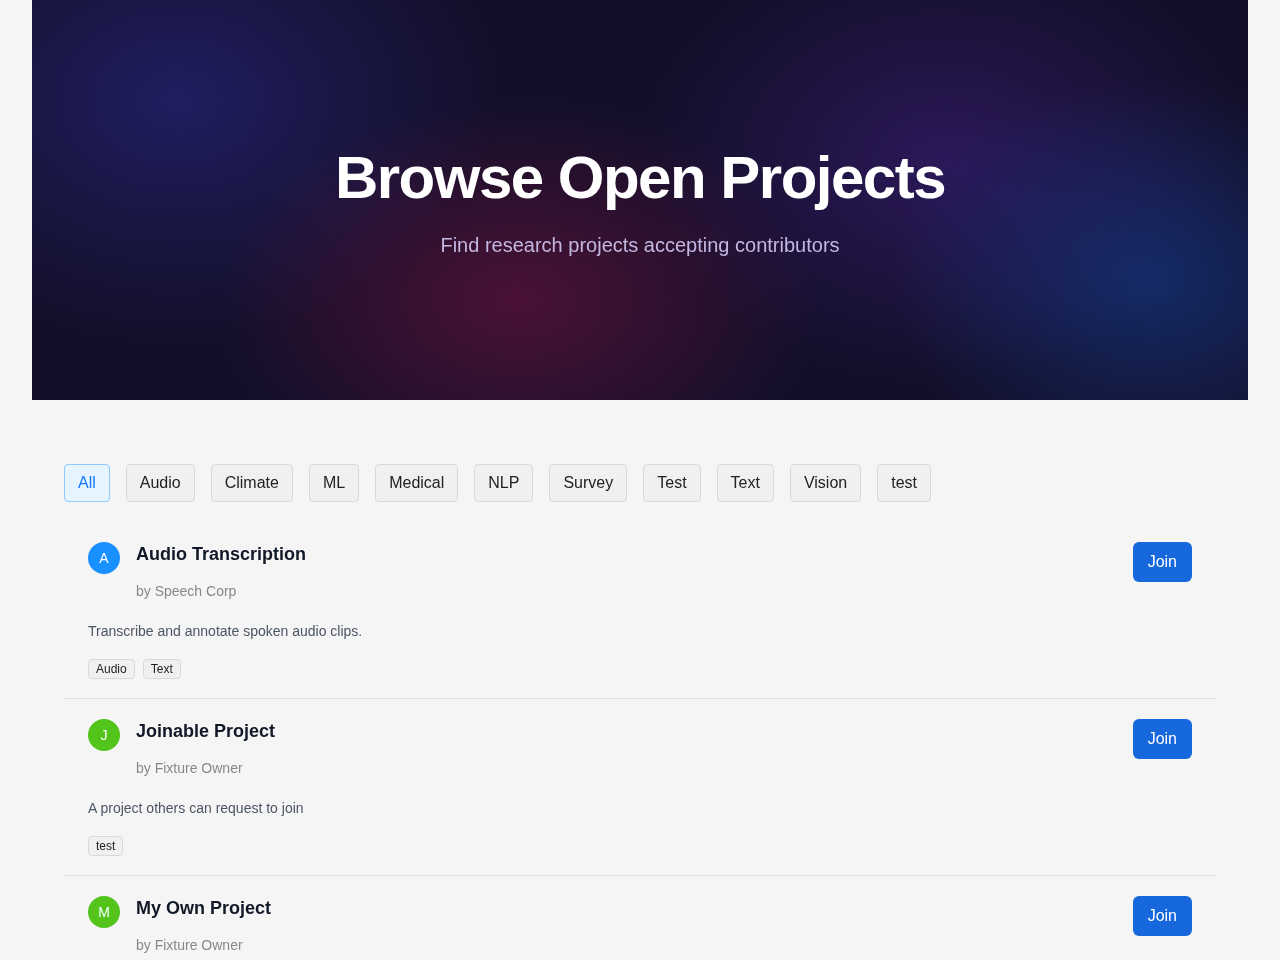  Describe the element at coordinates (111, 669) in the screenshot. I see `project-tag: Audio` at that location.